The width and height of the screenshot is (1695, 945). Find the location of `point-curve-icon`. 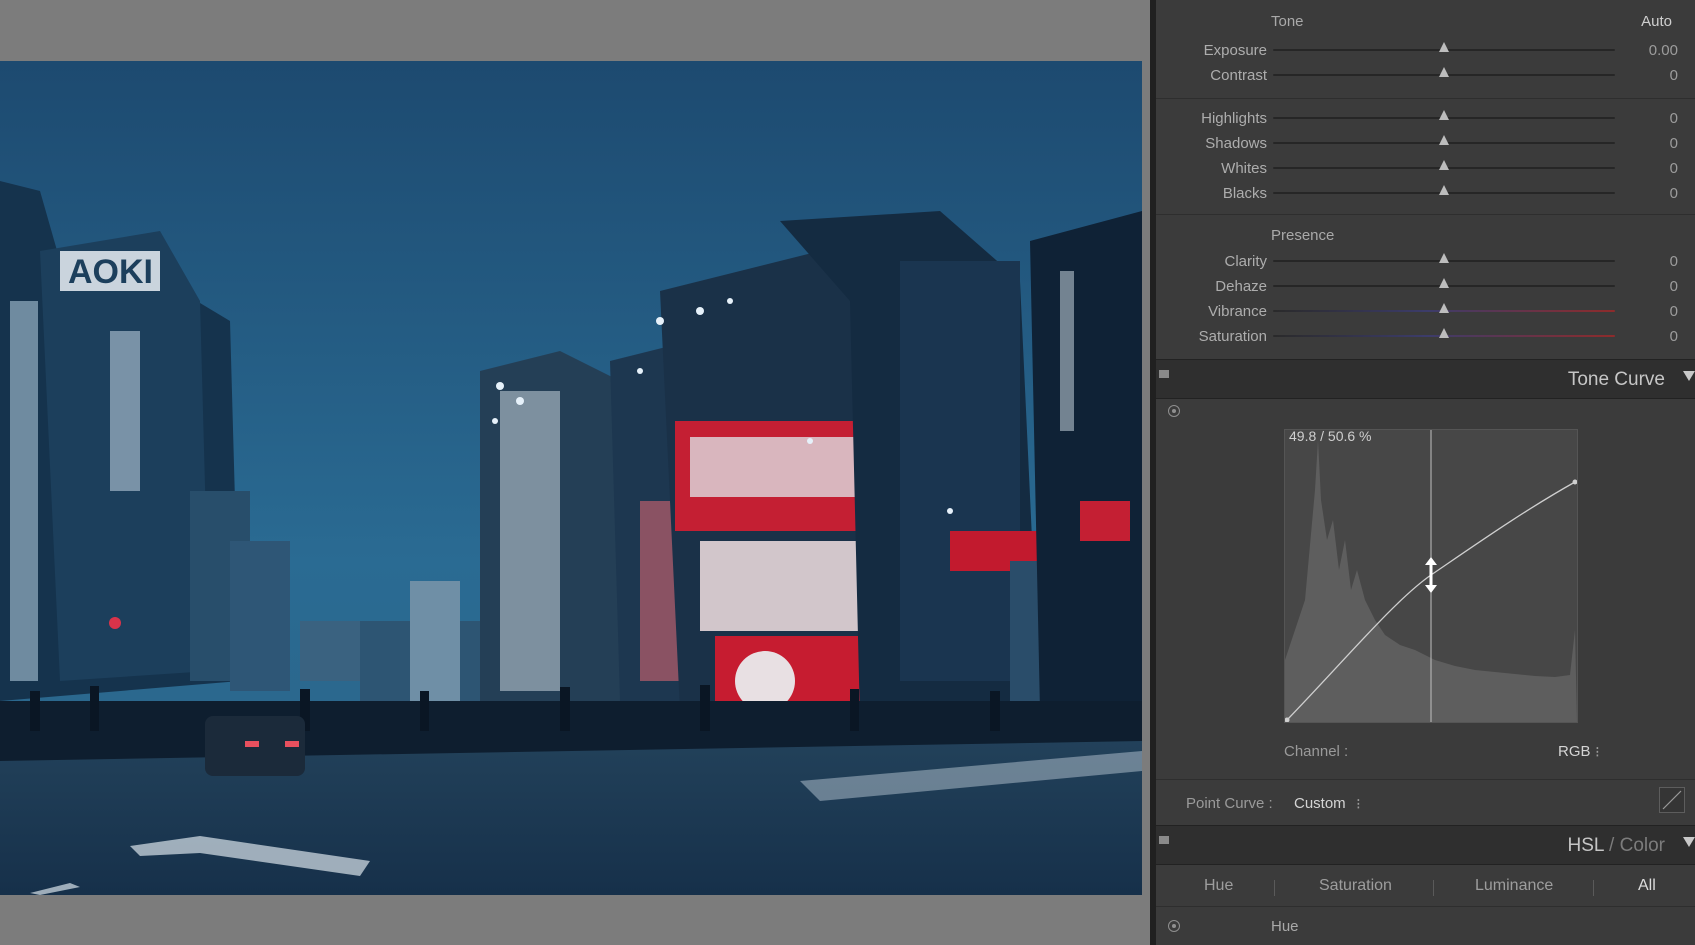

point-curve-icon is located at coordinates (1672, 800).